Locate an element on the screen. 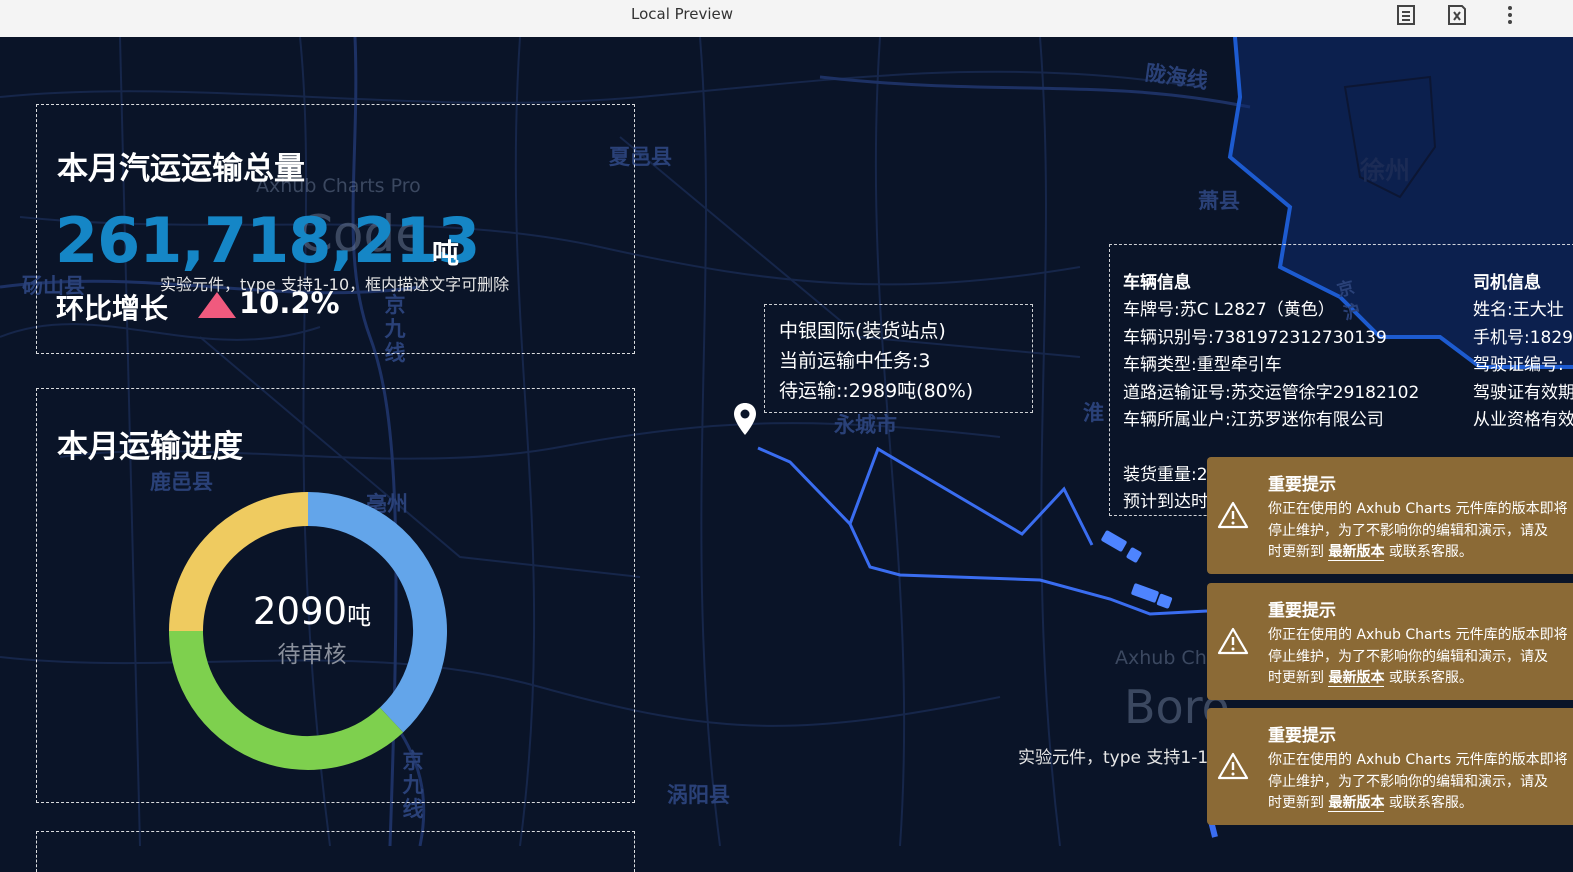 This screenshot has height=872, width=1573. map-label-woyang: 涡阳县 is located at coordinates (698, 795).